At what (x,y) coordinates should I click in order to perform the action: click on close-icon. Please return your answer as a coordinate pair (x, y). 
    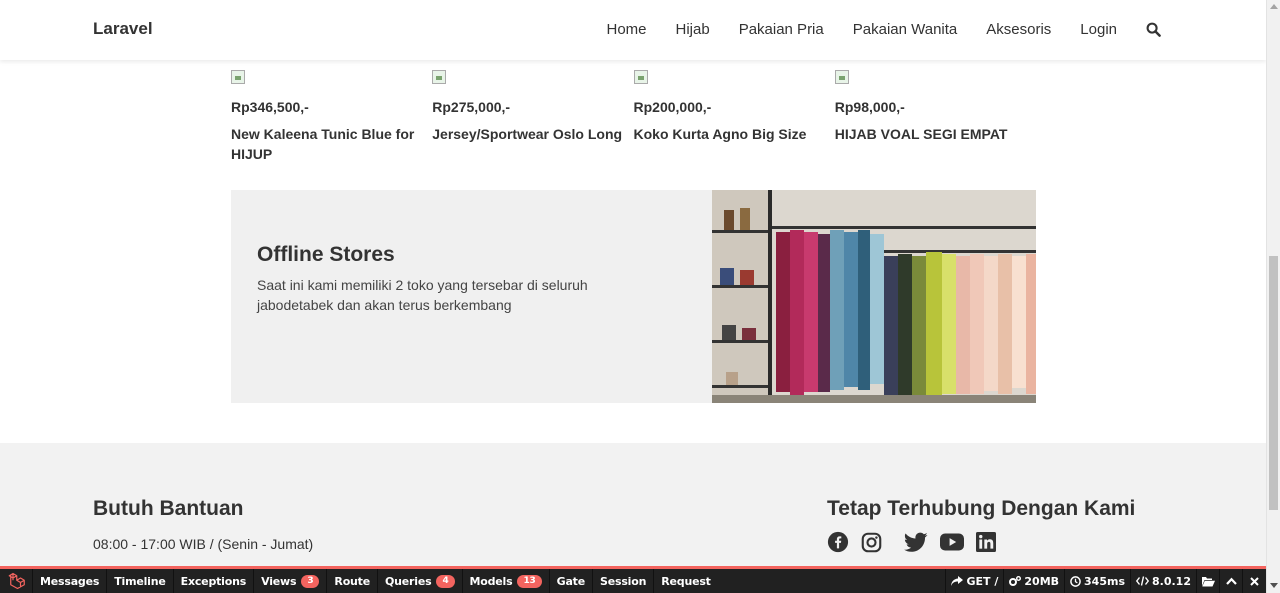
    Looking at the image, I should click on (1254, 581).